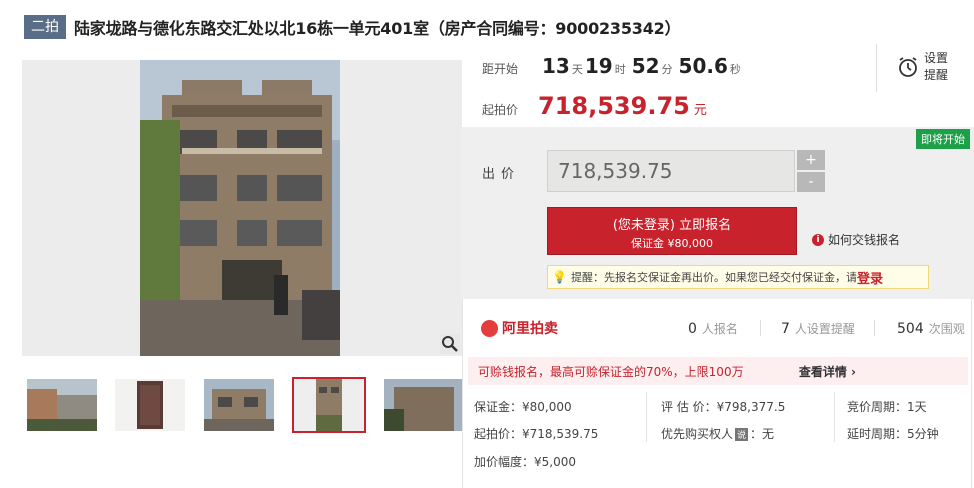  I want to click on tip-login-link: 登录, so click(870, 277).